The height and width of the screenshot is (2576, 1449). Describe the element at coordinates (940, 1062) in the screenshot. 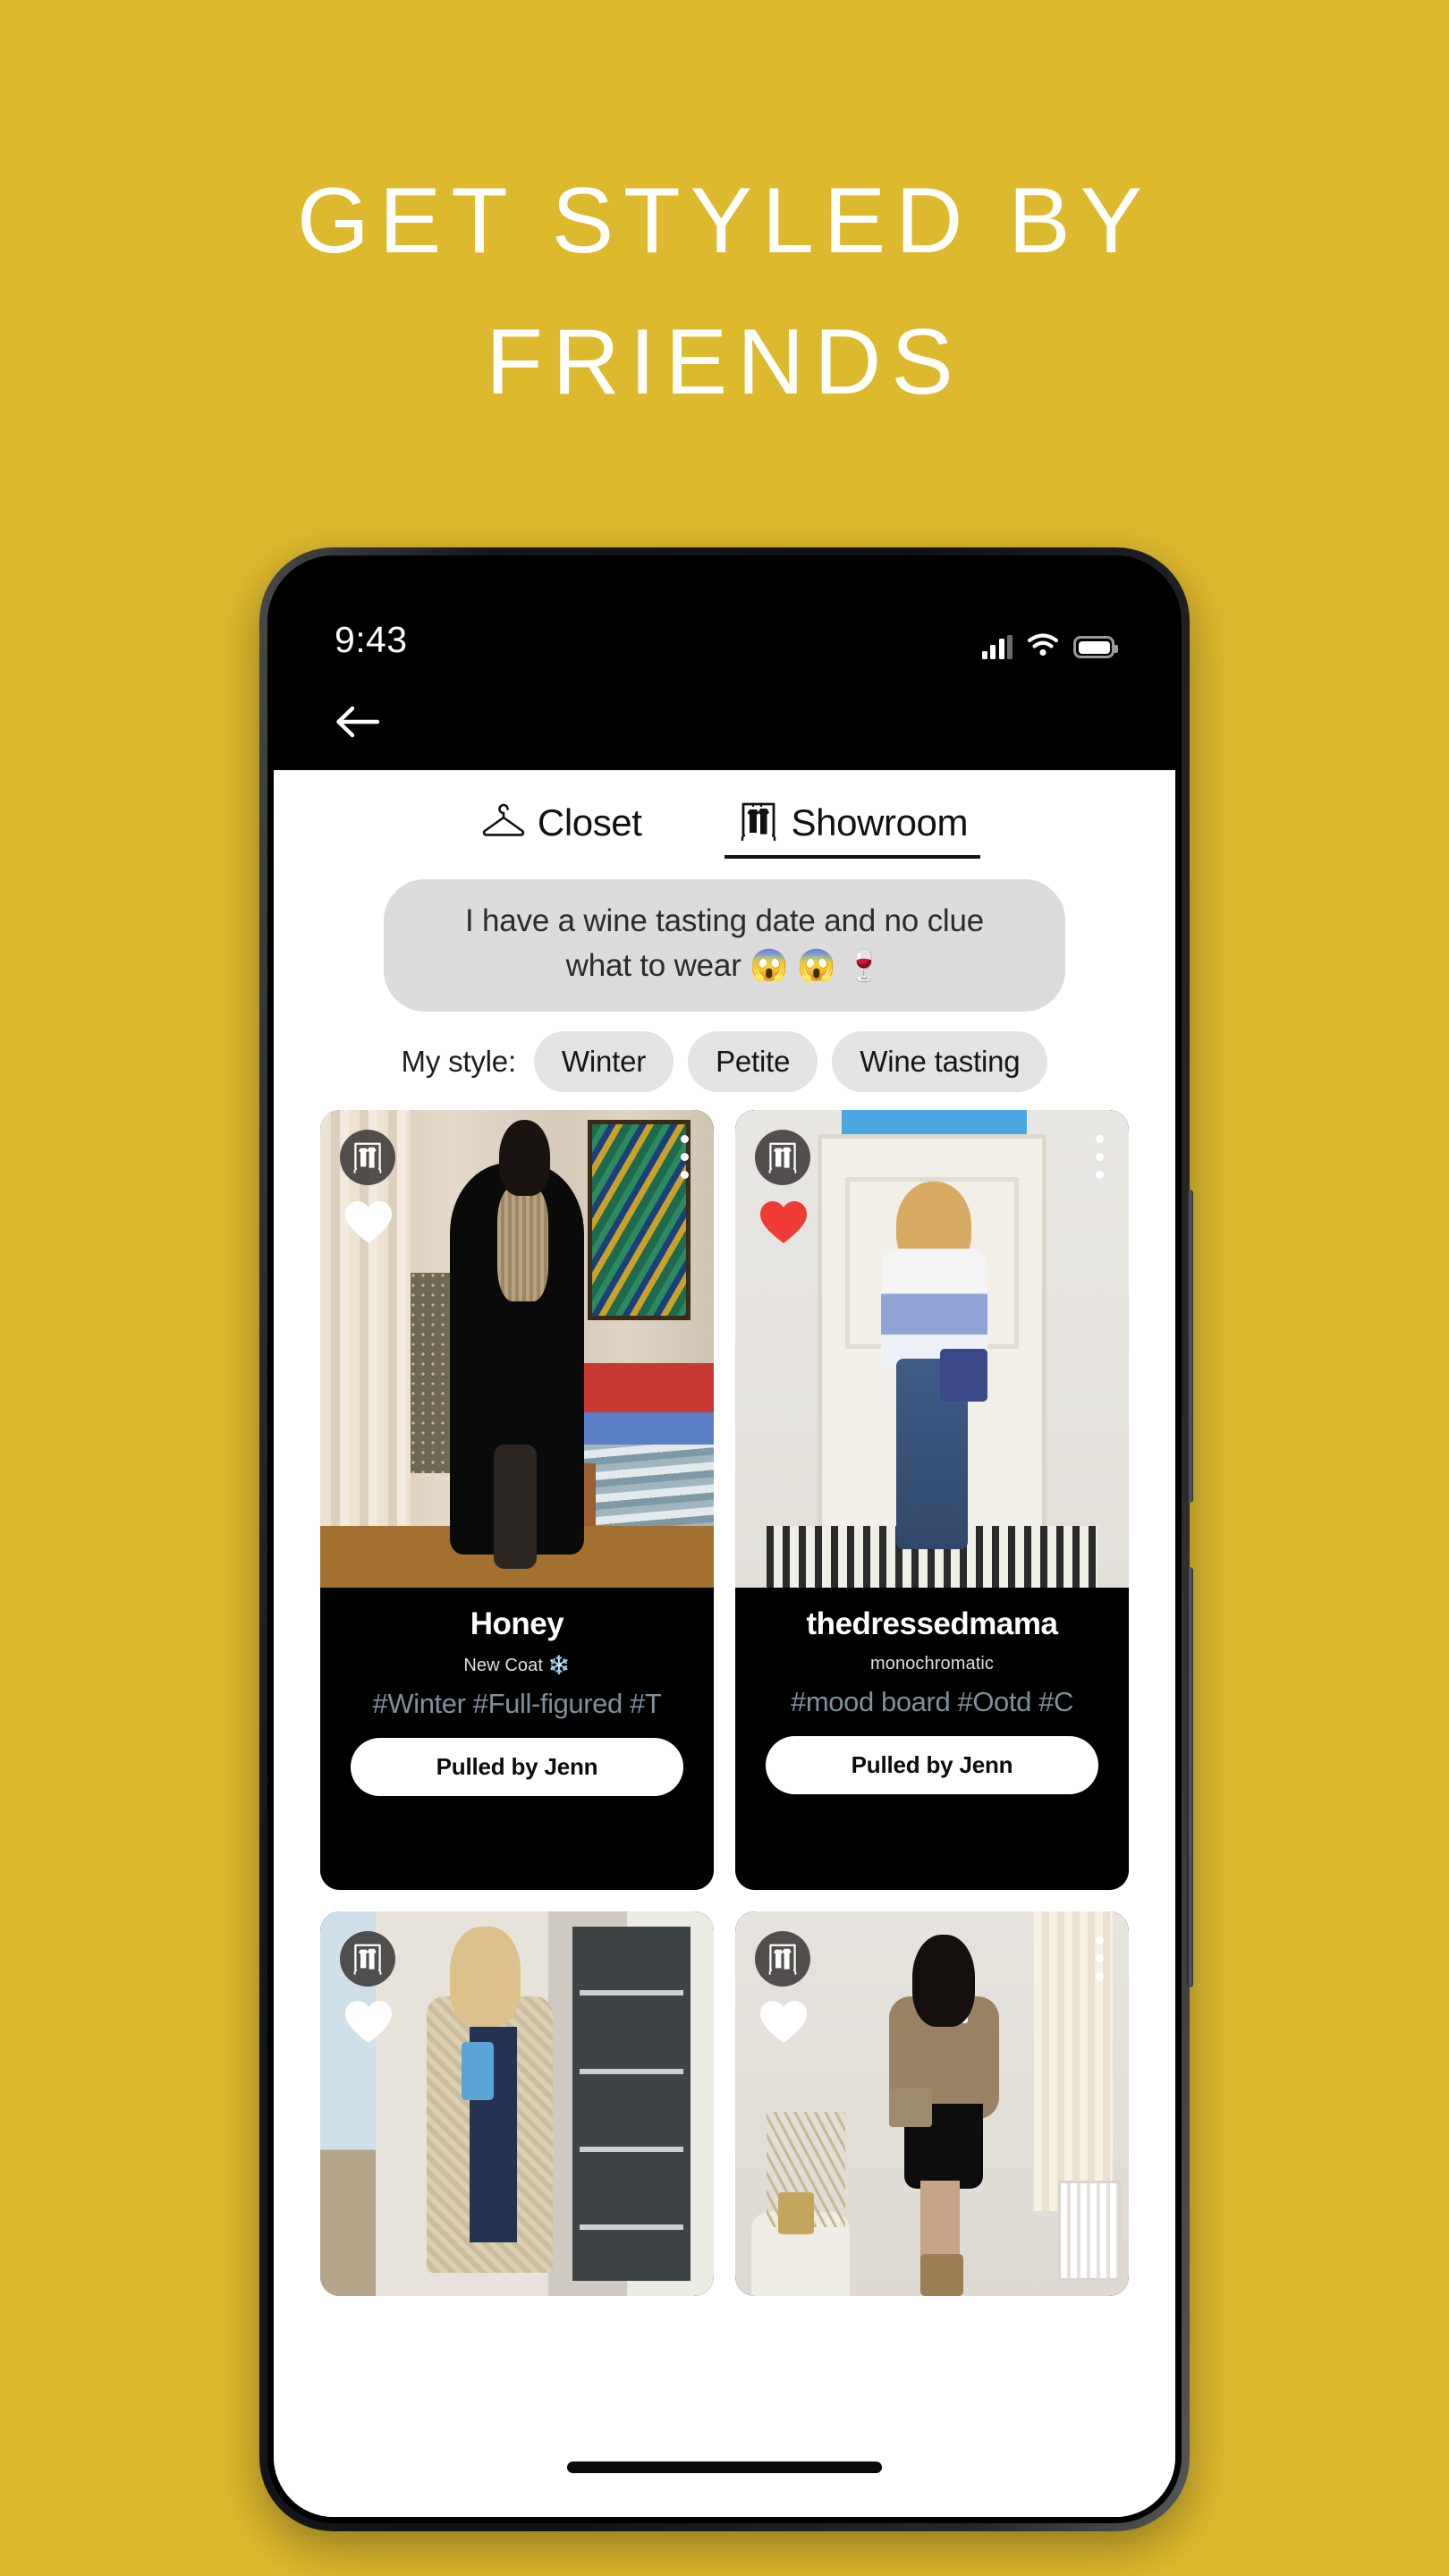

I see `style-chip-wine-tasting: Wine tasting` at that location.